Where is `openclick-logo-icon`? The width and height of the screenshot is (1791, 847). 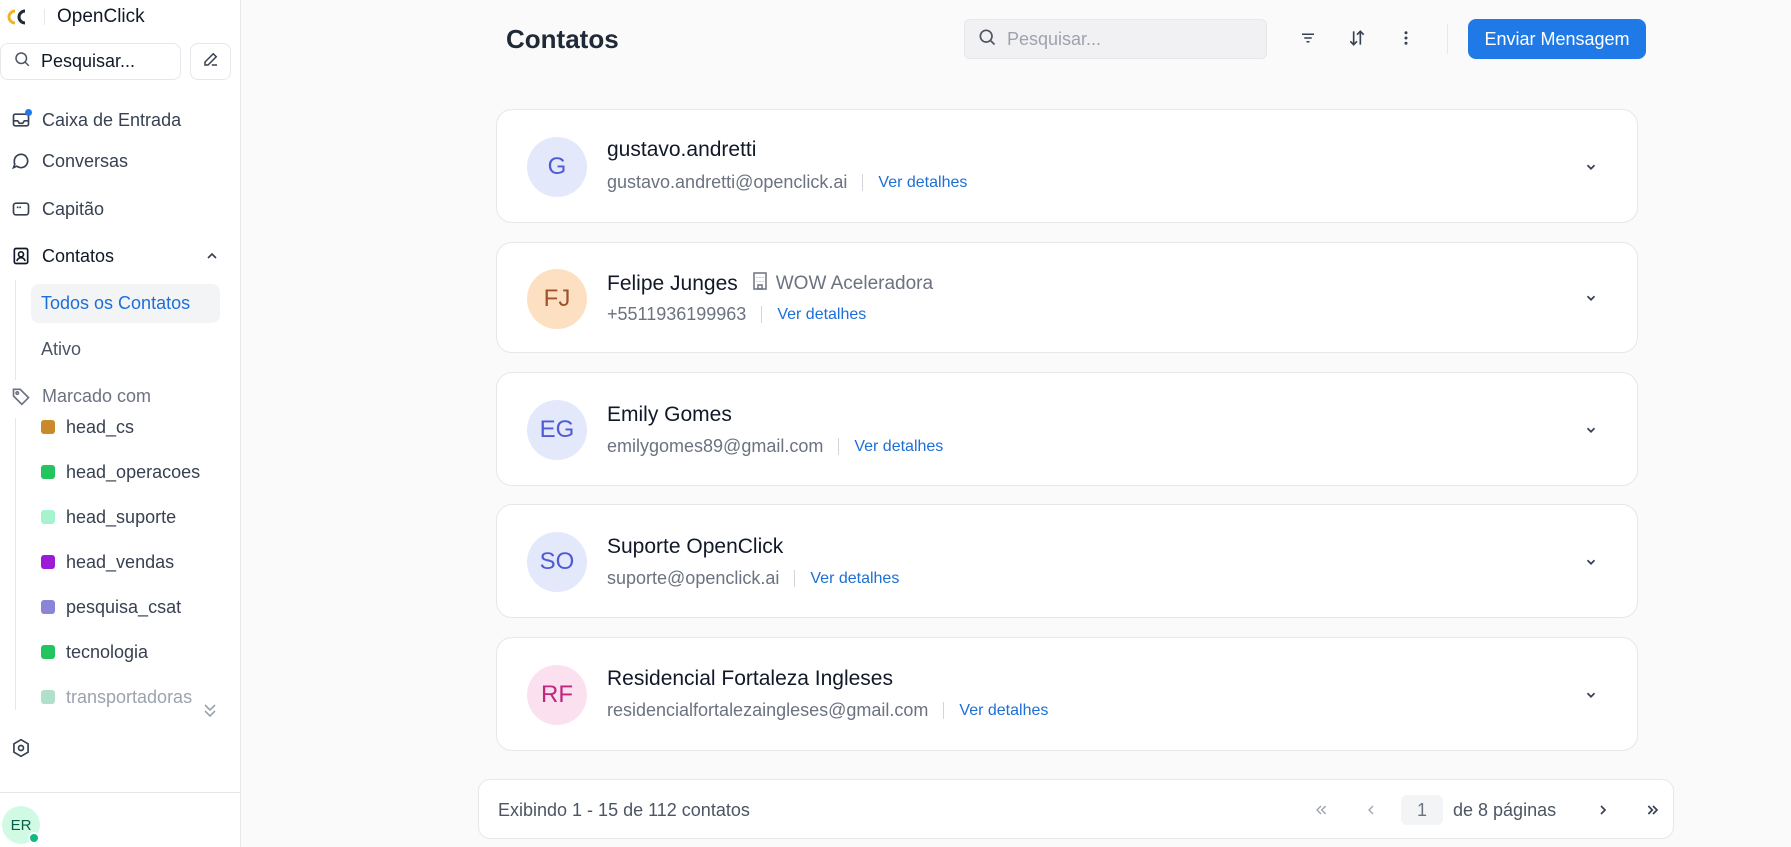
openclick-logo-icon is located at coordinates (17, 17).